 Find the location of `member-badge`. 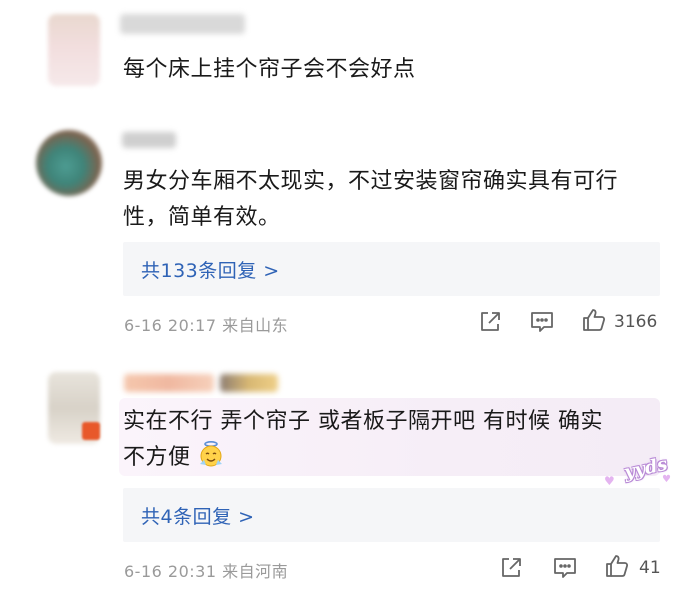

member-badge is located at coordinates (91, 431).